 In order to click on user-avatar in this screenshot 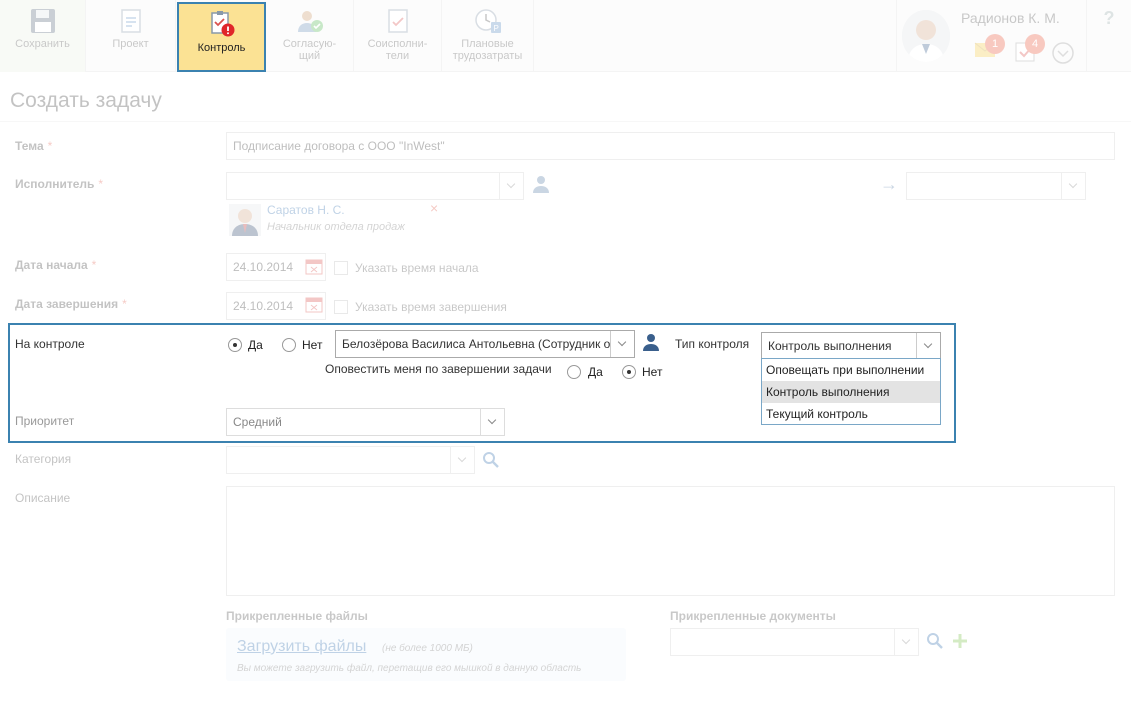, I will do `click(926, 36)`.